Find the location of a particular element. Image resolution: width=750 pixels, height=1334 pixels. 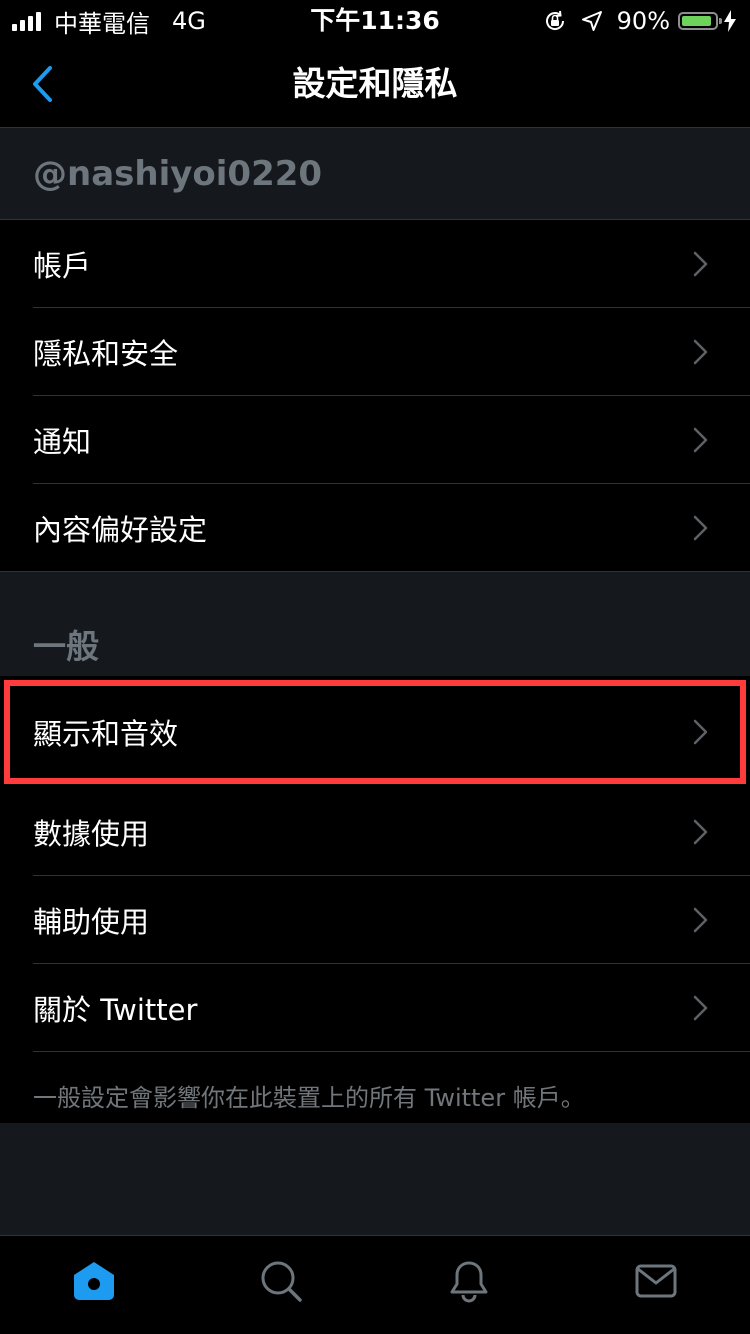

settings-item-label: 帳戶 is located at coordinates (62, 266).